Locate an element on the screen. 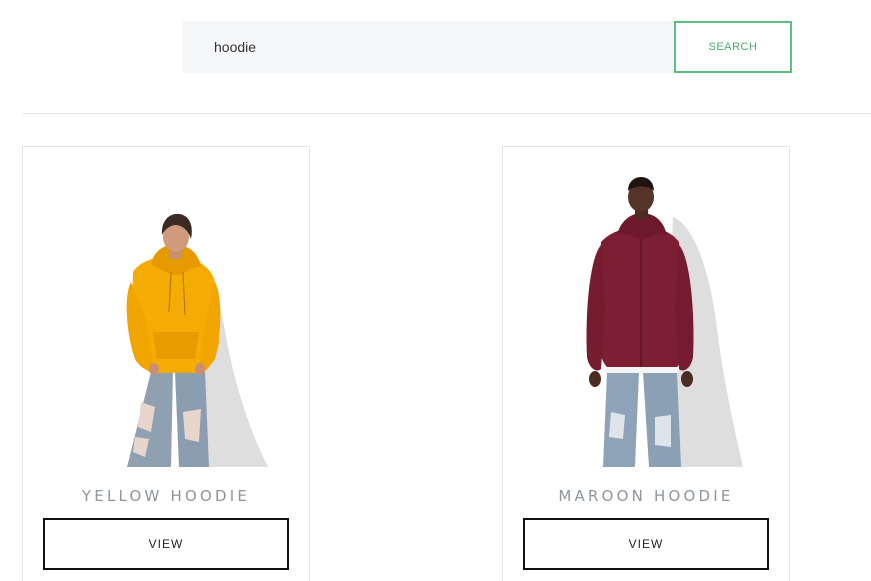 This screenshot has width=871, height=581. product-title: MAROON HOODIE is located at coordinates (646, 496).